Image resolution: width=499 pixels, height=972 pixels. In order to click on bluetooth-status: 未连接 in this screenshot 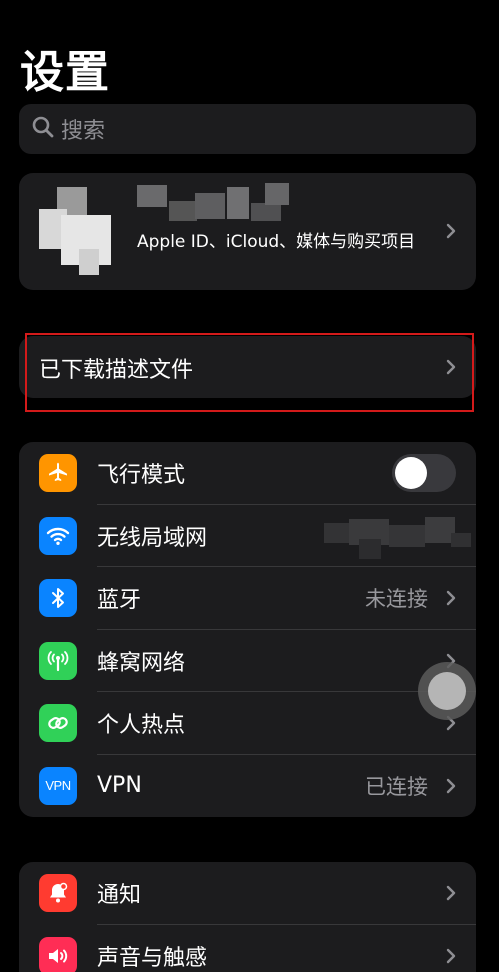, I will do `click(396, 599)`.